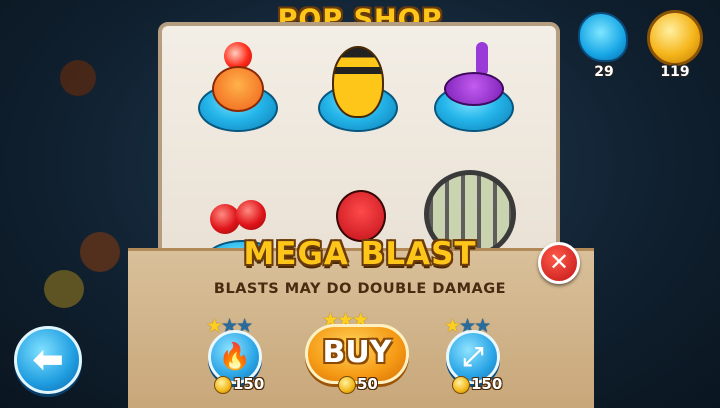 The width and height of the screenshot is (720, 408). Describe the element at coordinates (235, 357) in the screenshot. I see `flame-icon: 🔥` at that location.